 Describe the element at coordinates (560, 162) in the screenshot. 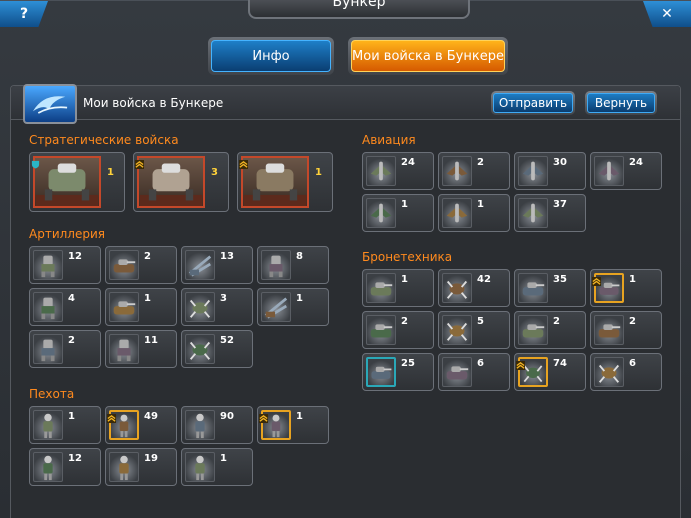

I see `unit-count: 30` at that location.